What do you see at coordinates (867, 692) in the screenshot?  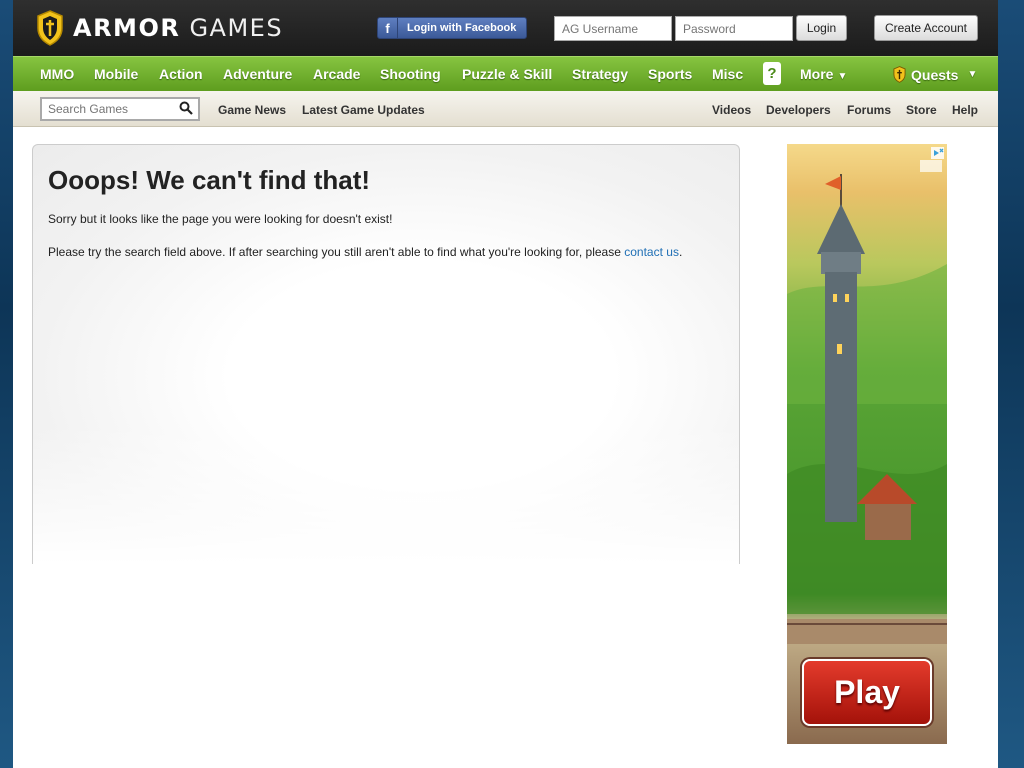 I see `play-button: Play` at bounding box center [867, 692].